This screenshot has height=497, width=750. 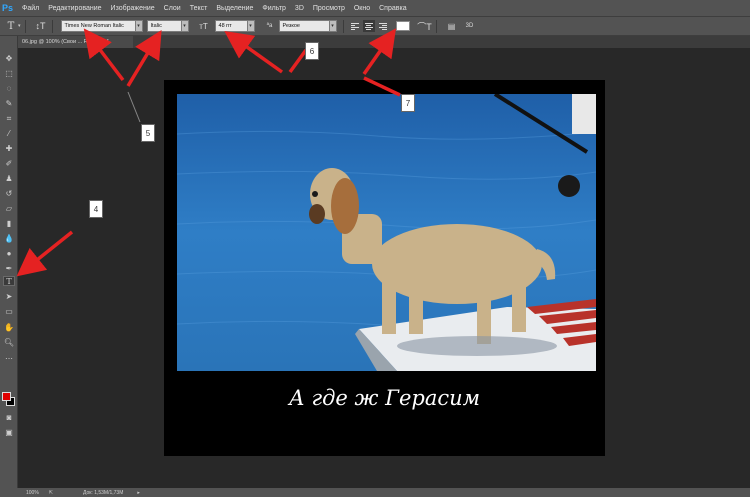 What do you see at coordinates (156, 26) in the screenshot?
I see `font-style-value: Italic` at bounding box center [156, 26].